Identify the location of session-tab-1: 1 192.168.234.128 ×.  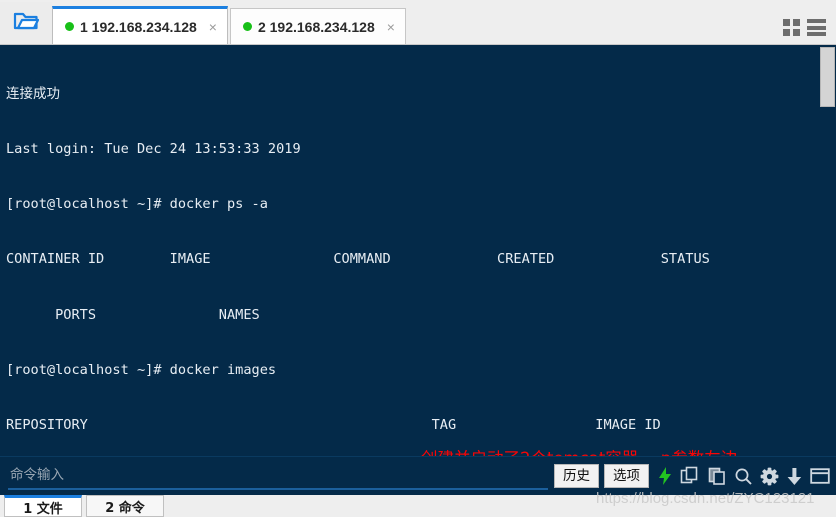
(140, 25).